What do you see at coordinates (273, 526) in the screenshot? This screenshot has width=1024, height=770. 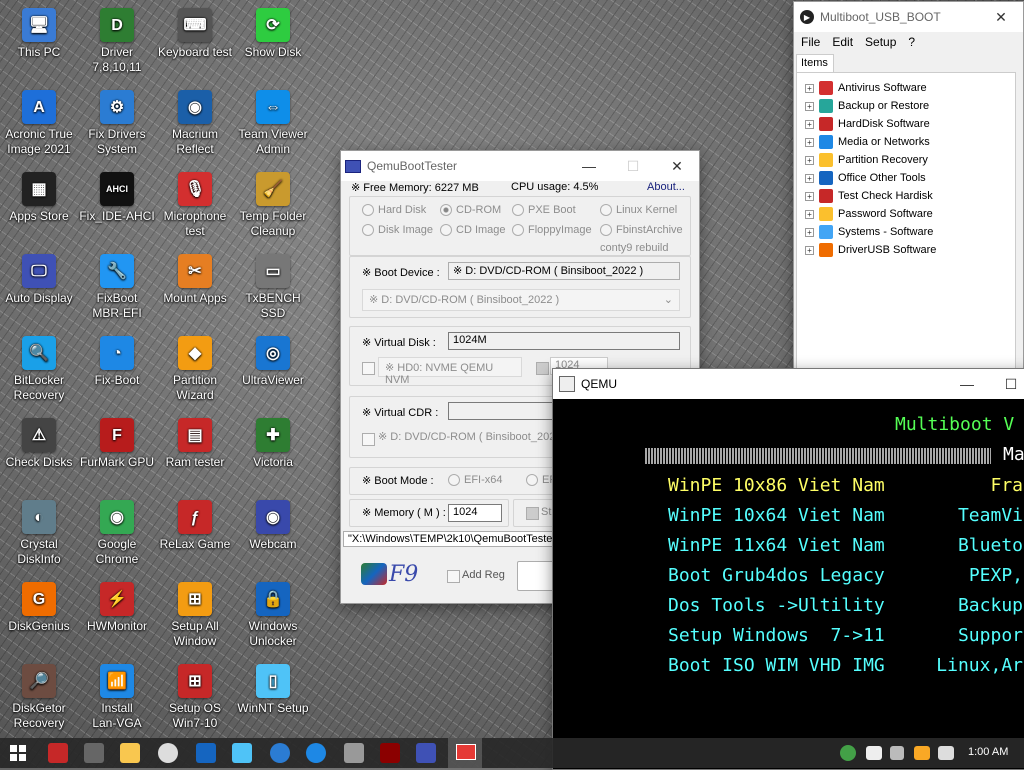 I see `desktop-icon: ◉ Webcam` at bounding box center [273, 526].